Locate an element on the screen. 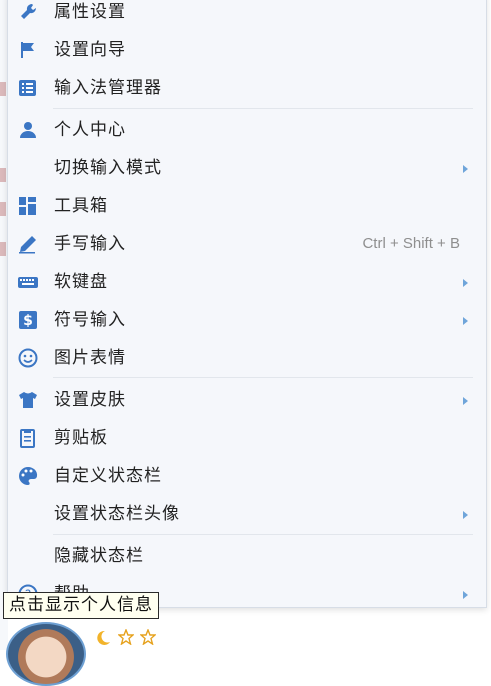 This screenshot has width=491, height=686. menu-item-hide-statusbar: 隐藏状态栏 is located at coordinates (247, 556).